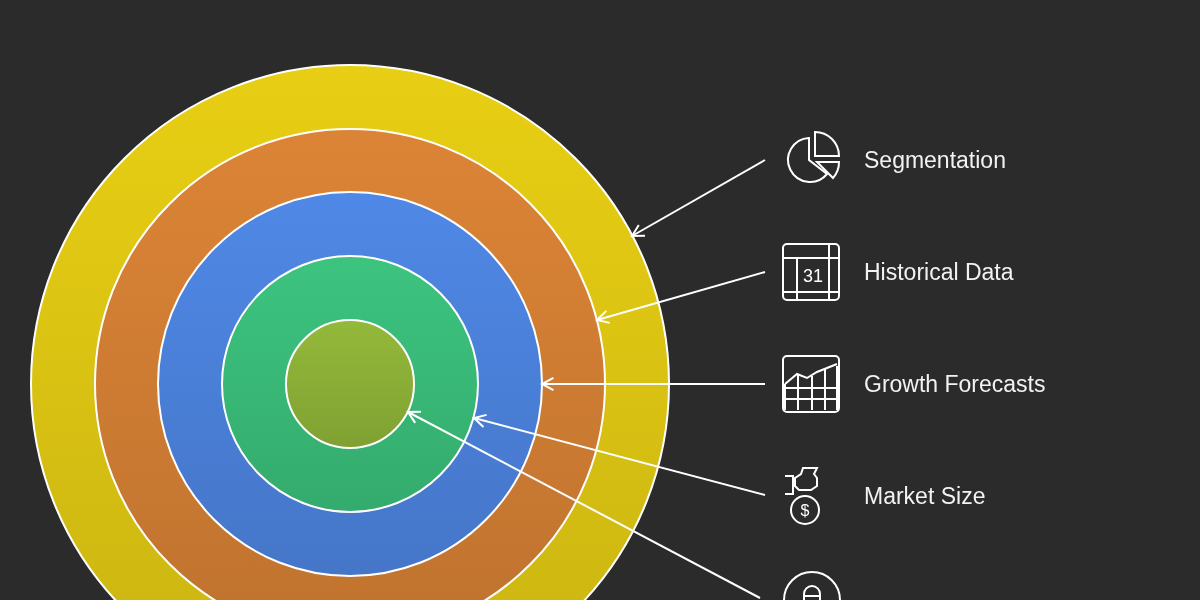  Describe the element at coordinates (925, 496) in the screenshot. I see `label: Market Size` at that location.